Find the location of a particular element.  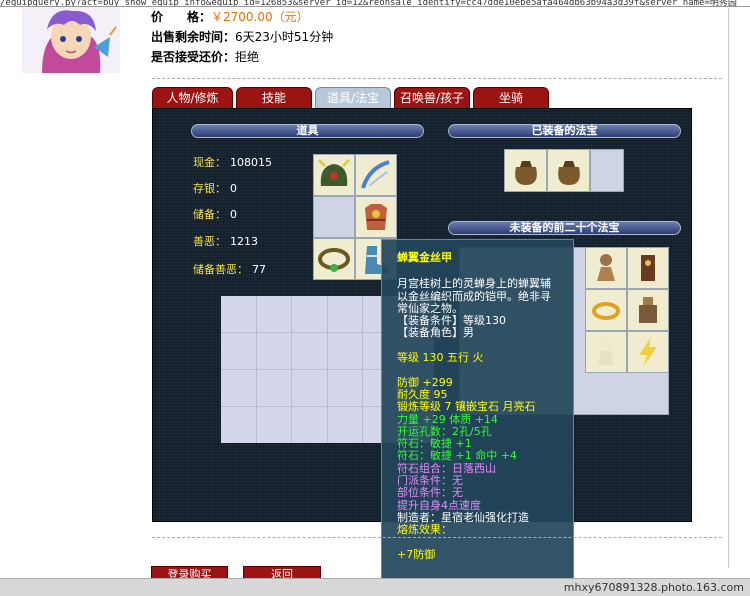

price-row: 价 格：￥2700.00（元） is located at coordinates (230, 17).